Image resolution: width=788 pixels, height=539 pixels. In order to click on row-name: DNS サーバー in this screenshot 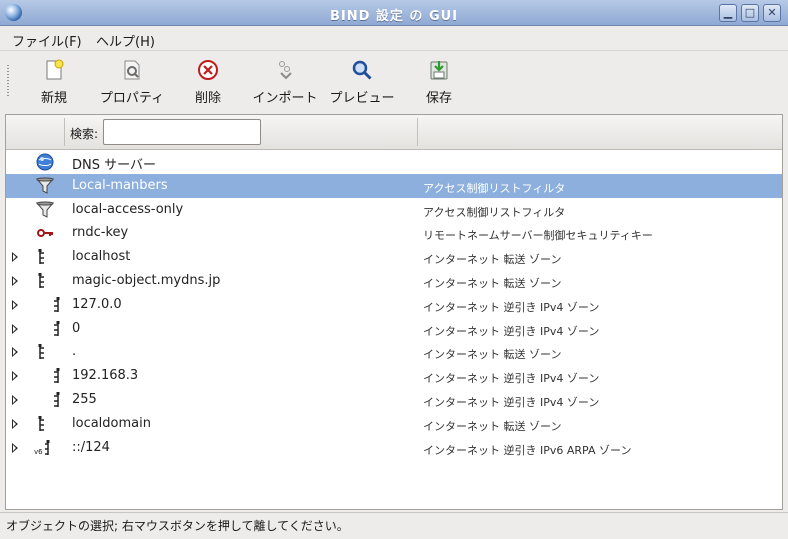, I will do `click(114, 165)`.